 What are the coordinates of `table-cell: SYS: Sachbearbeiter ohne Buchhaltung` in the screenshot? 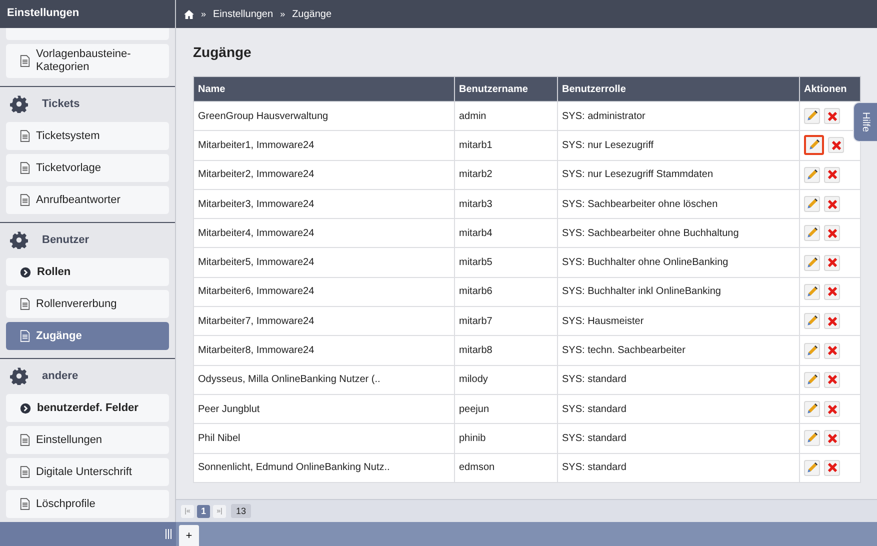 It's located at (679, 233).